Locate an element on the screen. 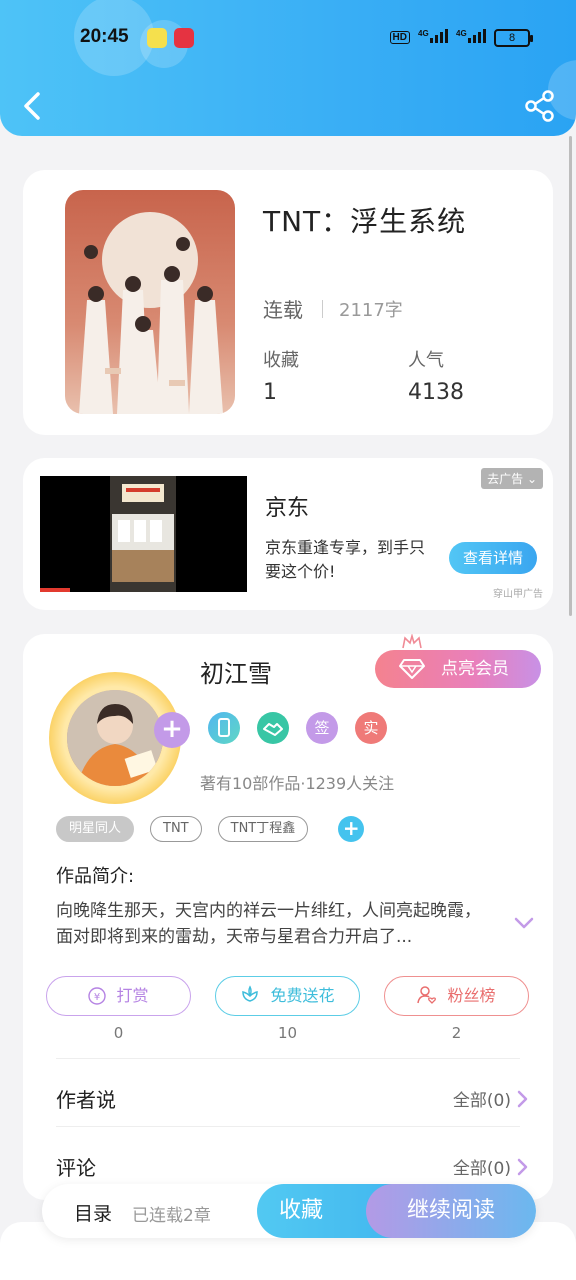 Image resolution: width=576 pixels, height=1280 pixels. verified-badge: 实 is located at coordinates (371, 728).